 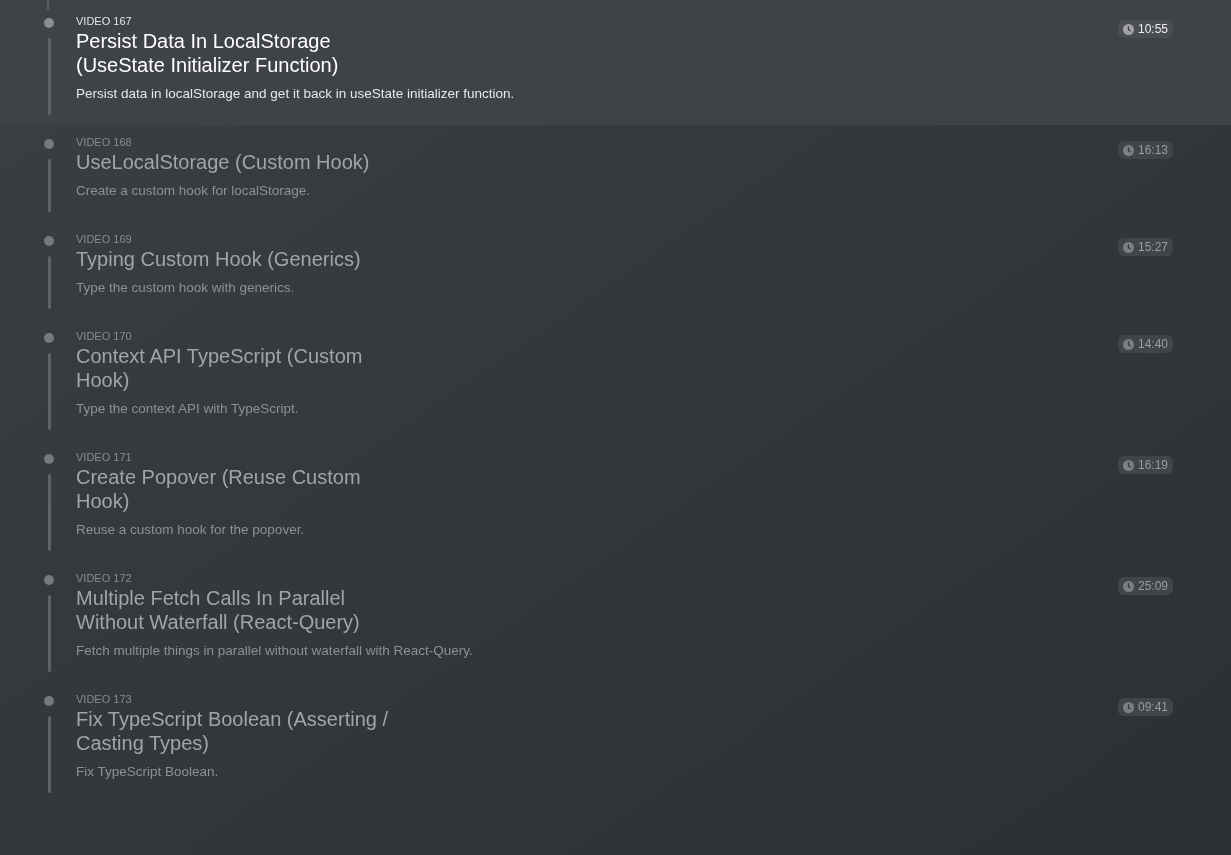 What do you see at coordinates (219, 259) in the screenshot?
I see `video-title: Typing Custom Hook (Generics)` at bounding box center [219, 259].